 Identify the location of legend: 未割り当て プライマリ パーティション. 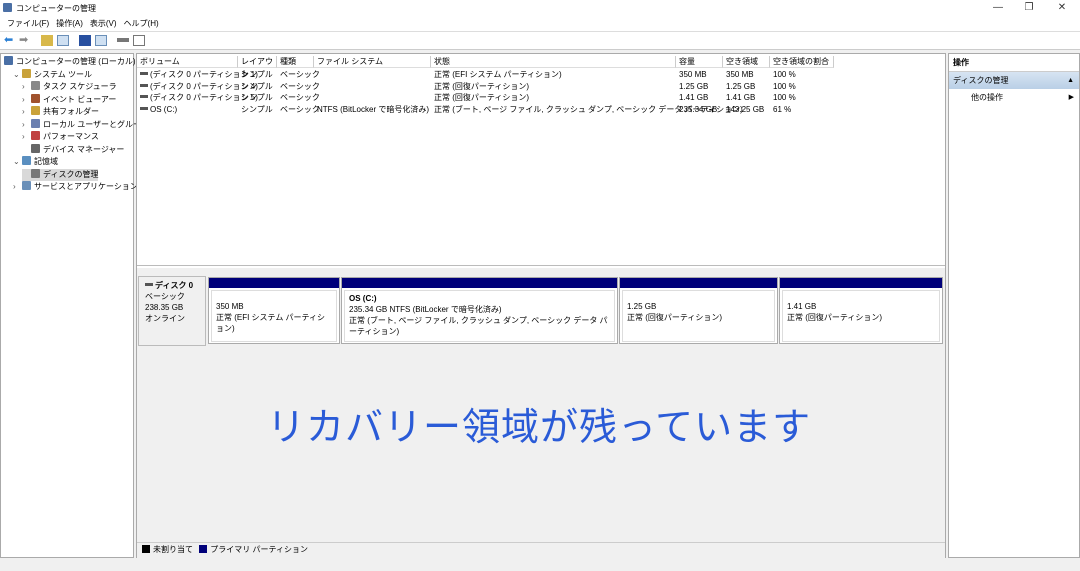
(541, 549).